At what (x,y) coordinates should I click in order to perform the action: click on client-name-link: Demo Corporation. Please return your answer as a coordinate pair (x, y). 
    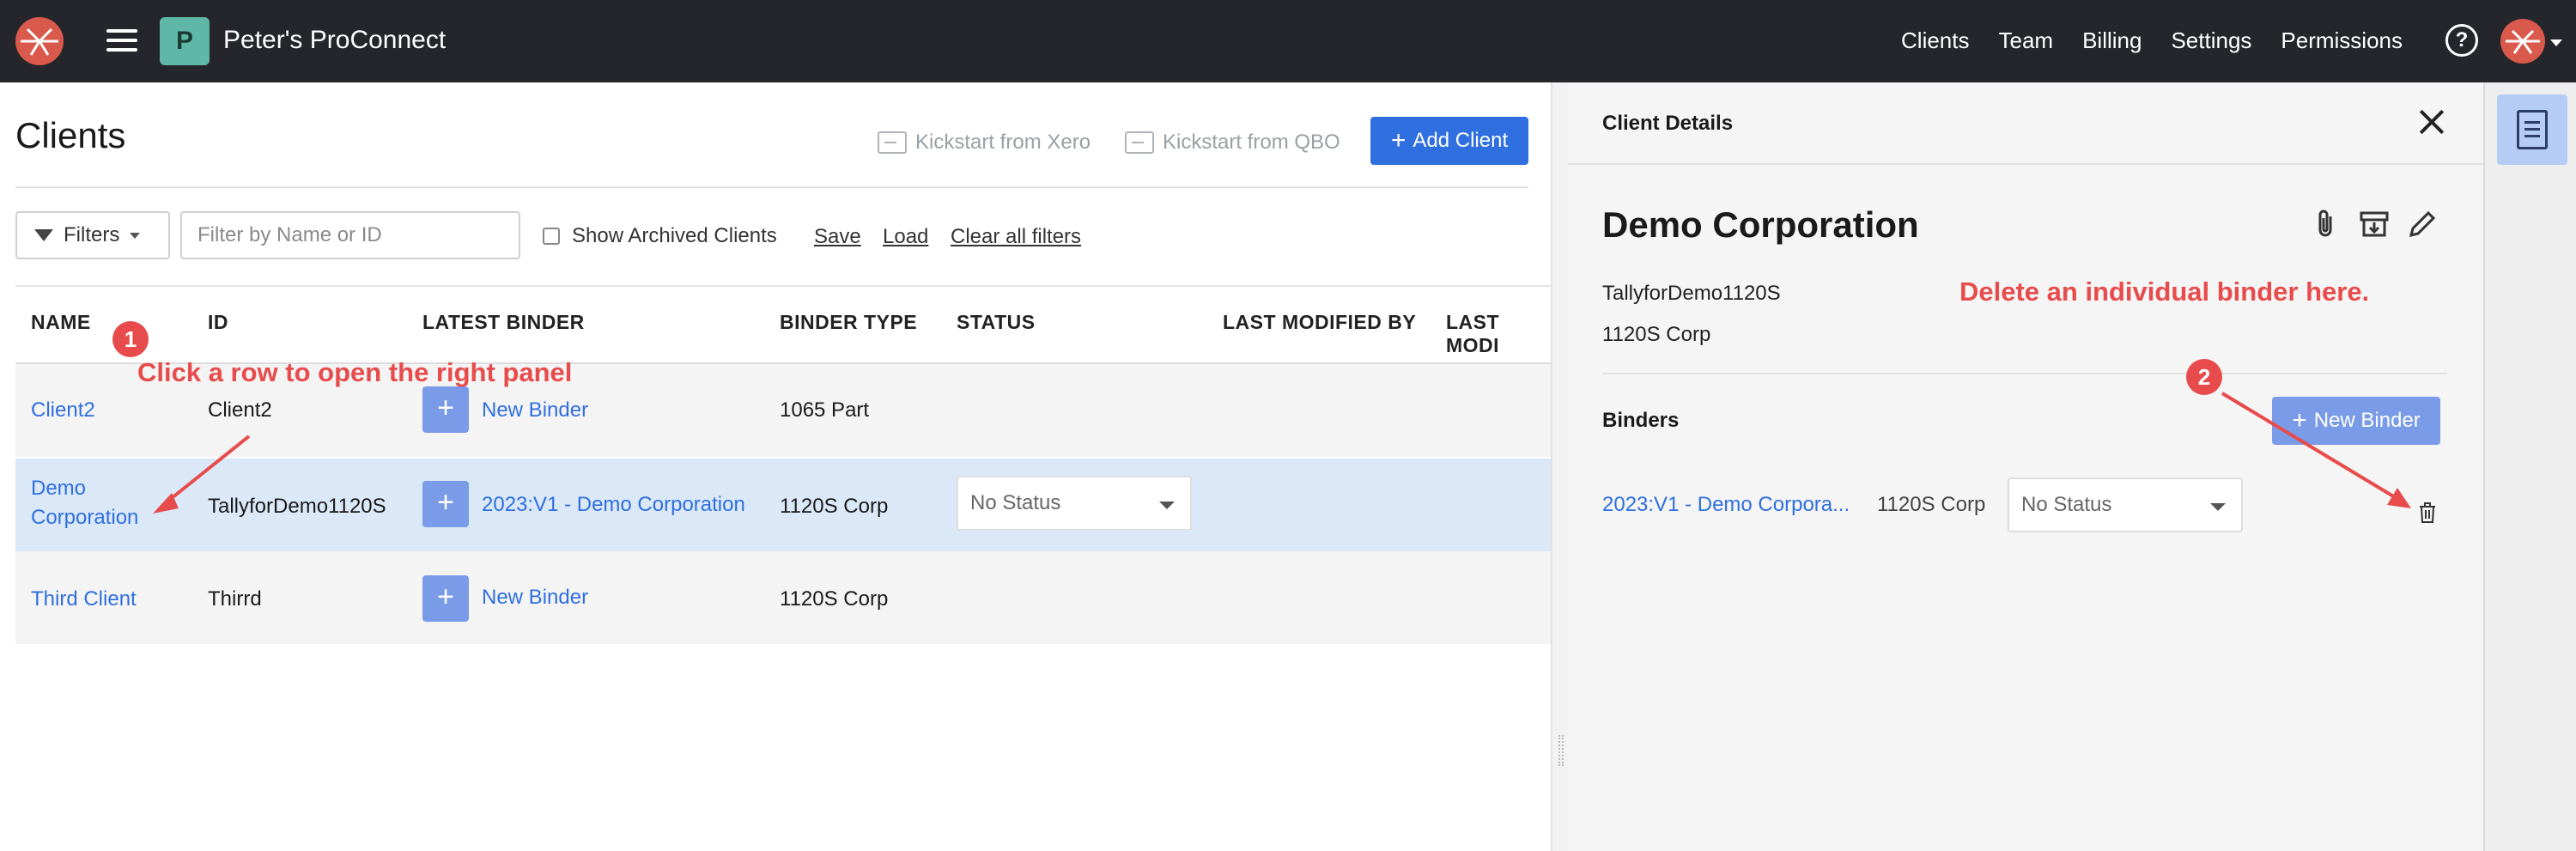
    Looking at the image, I should click on (96, 503).